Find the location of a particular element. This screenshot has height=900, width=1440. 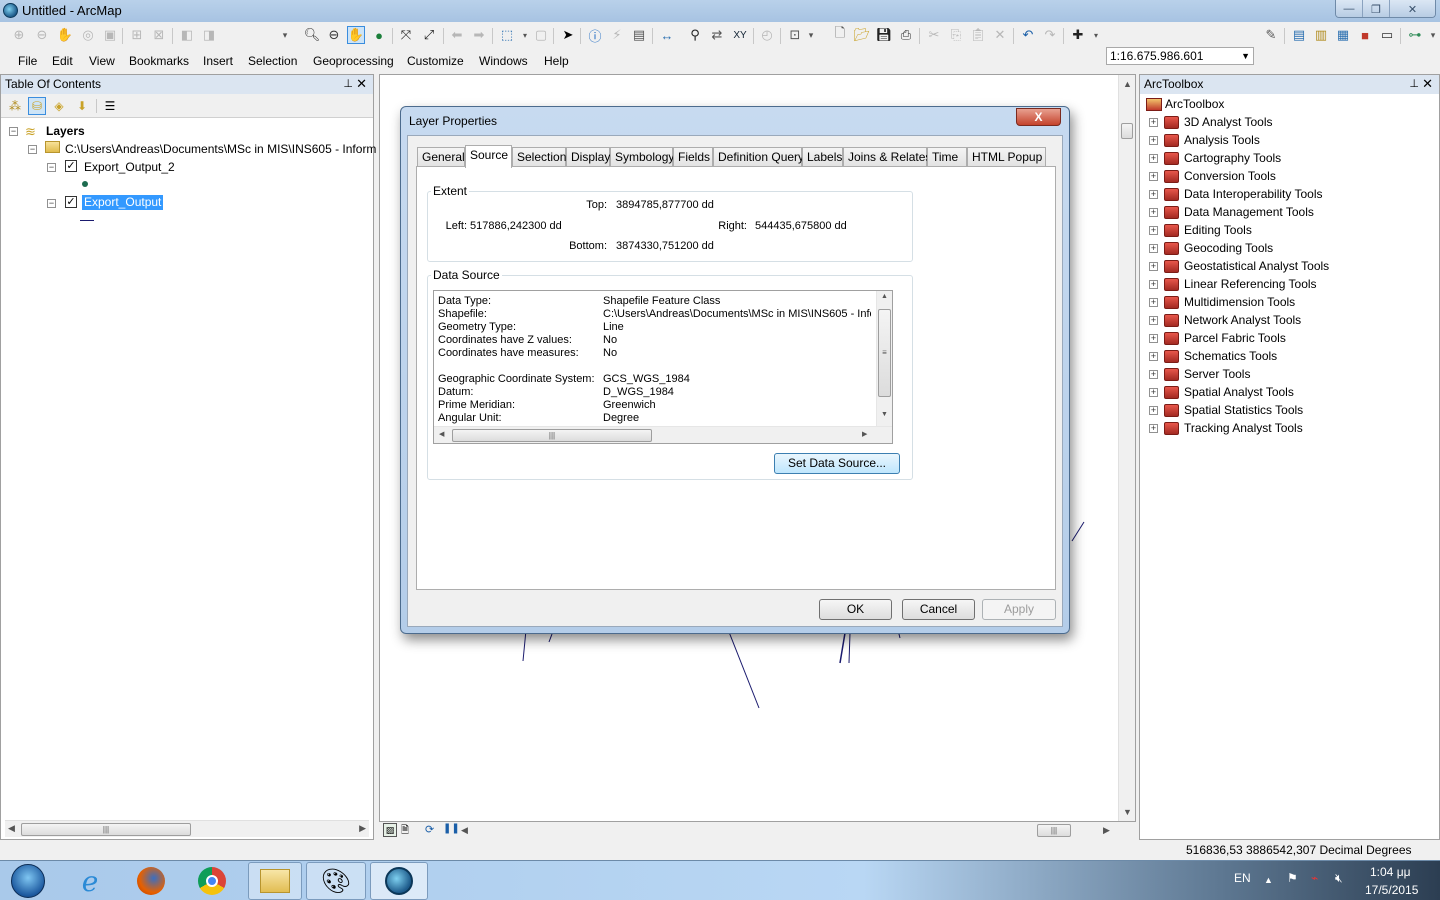

add-data-icon: ✚ is located at coordinates (1078, 35).